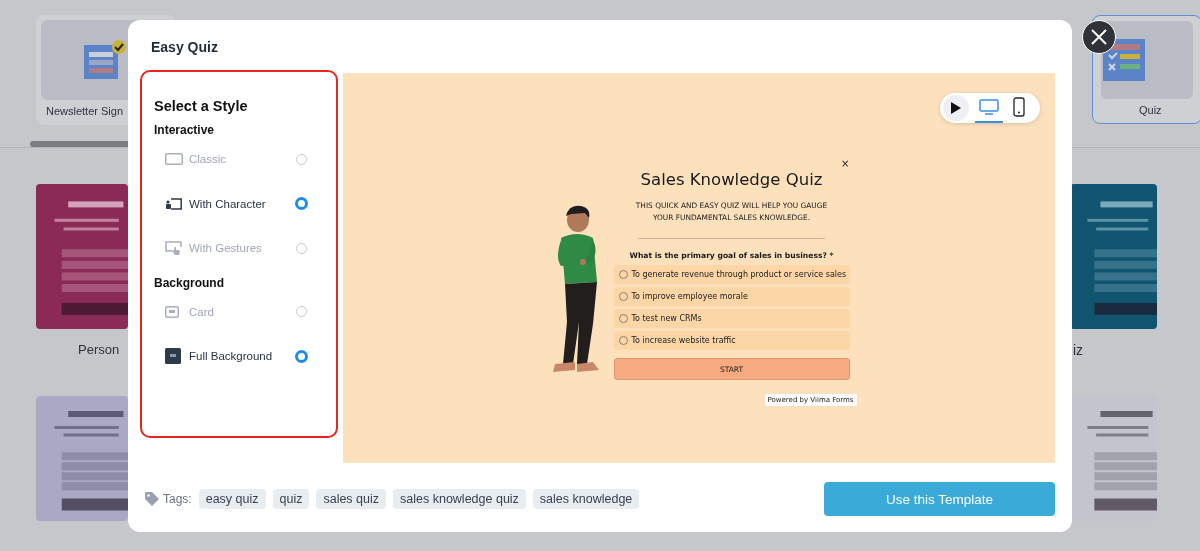 Image resolution: width=1200 pixels, height=551 pixels. Describe the element at coordinates (185, 130) in the screenshot. I see `group-heading: Interactive` at that location.